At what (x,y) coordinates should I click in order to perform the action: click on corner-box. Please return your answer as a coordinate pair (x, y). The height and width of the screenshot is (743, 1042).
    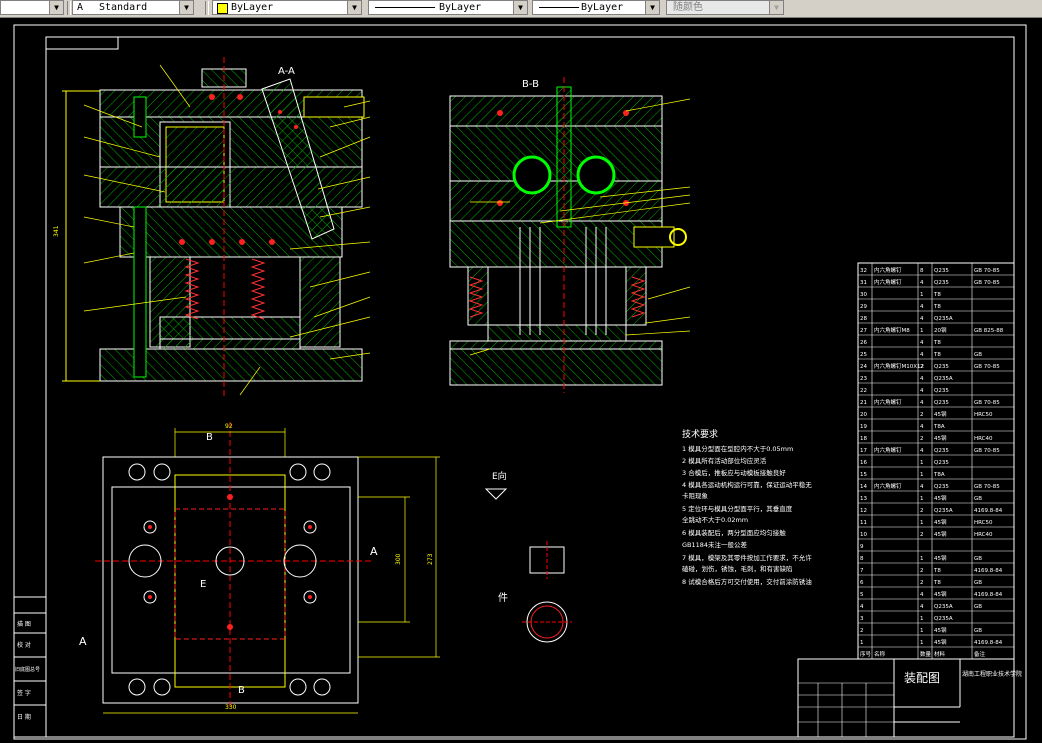
    Looking at the image, I should click on (82, 43).